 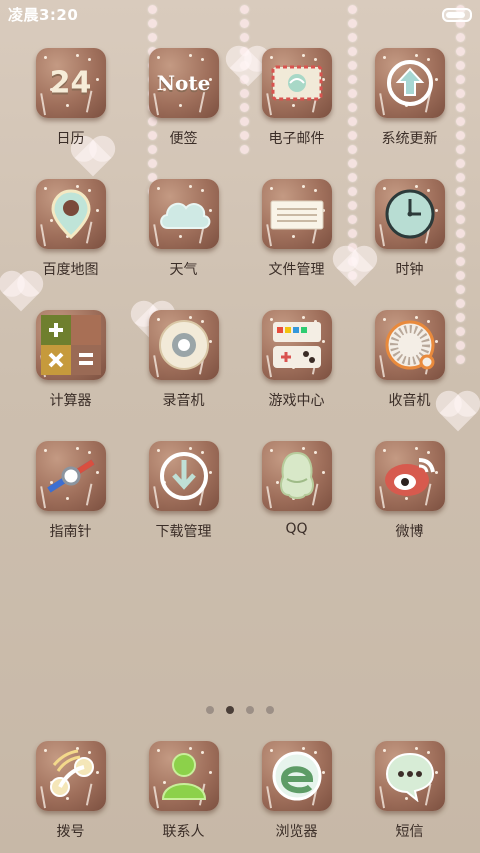 I want to click on app-tile: Note, so click(x=183, y=83).